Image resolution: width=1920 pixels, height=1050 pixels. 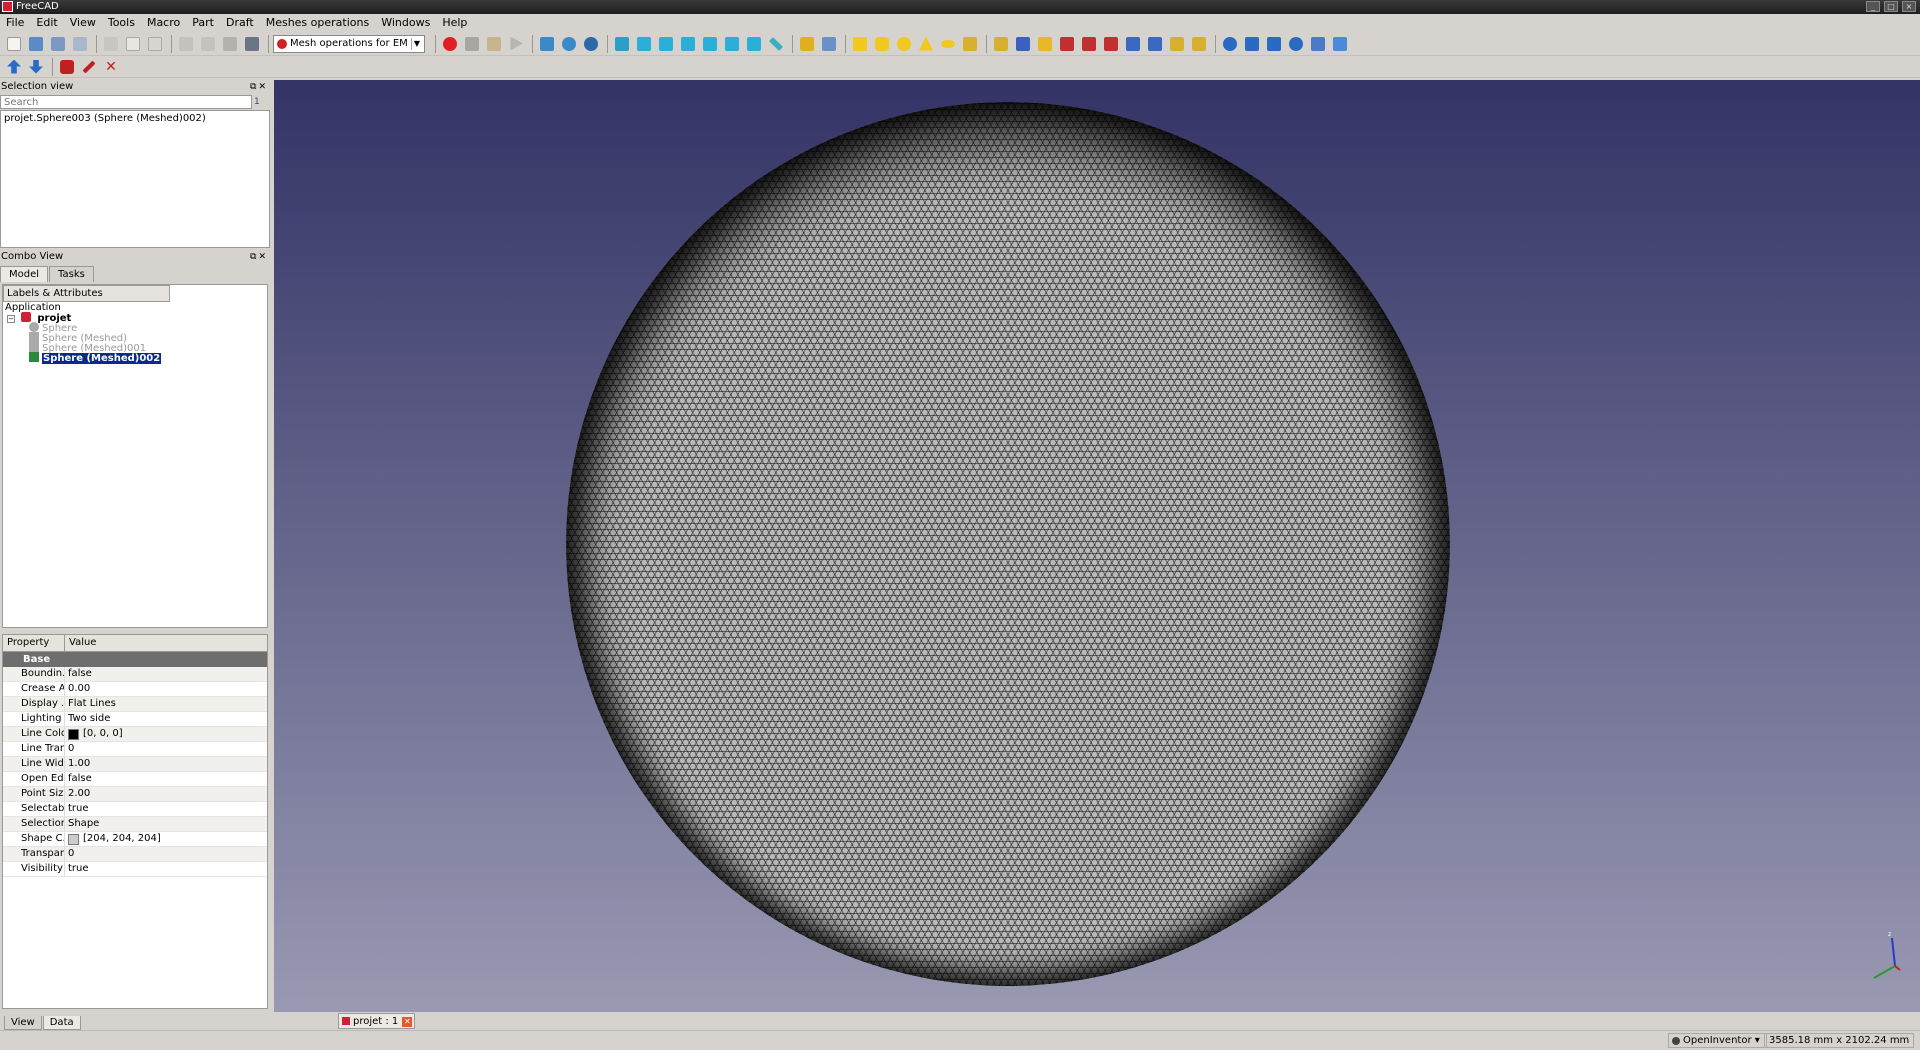 What do you see at coordinates (23, 1023) in the screenshot?
I see `tab-view: View` at bounding box center [23, 1023].